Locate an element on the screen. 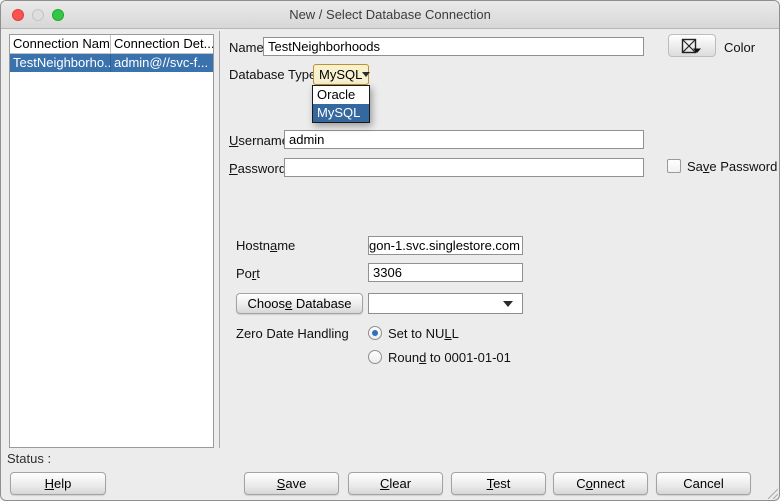  database-type-value: MySQL is located at coordinates (341, 74).